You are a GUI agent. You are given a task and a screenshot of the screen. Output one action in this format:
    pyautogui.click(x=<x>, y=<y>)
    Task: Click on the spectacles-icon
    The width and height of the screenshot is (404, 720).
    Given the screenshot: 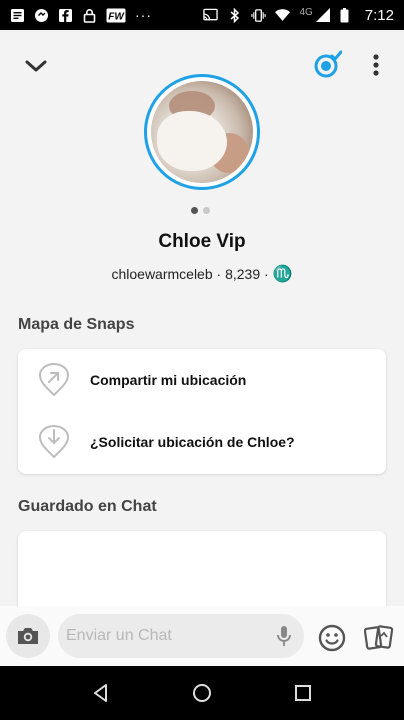 What is the action you would take?
    pyautogui.click(x=327, y=65)
    